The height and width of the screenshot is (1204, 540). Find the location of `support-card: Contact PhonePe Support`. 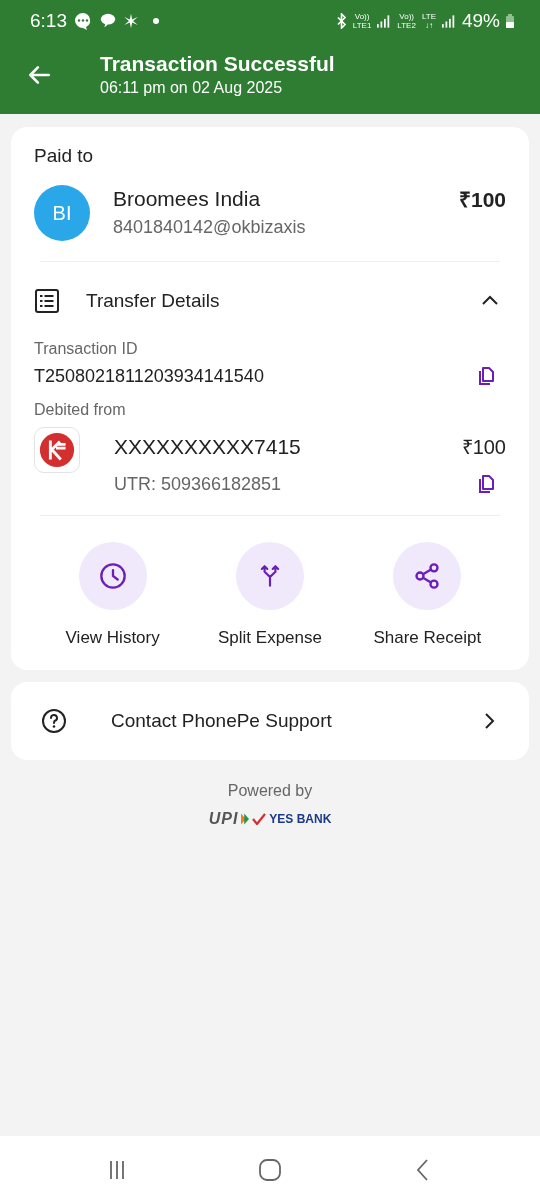

support-card: Contact PhonePe Support is located at coordinates (270, 721).